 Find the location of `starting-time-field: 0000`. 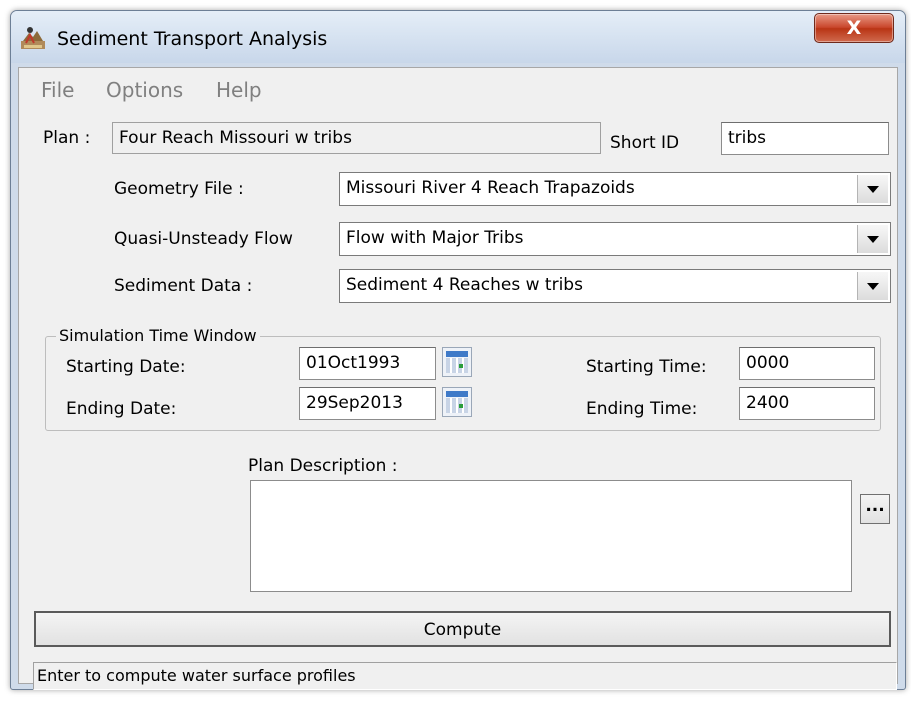

starting-time-field: 0000 is located at coordinates (807, 363).